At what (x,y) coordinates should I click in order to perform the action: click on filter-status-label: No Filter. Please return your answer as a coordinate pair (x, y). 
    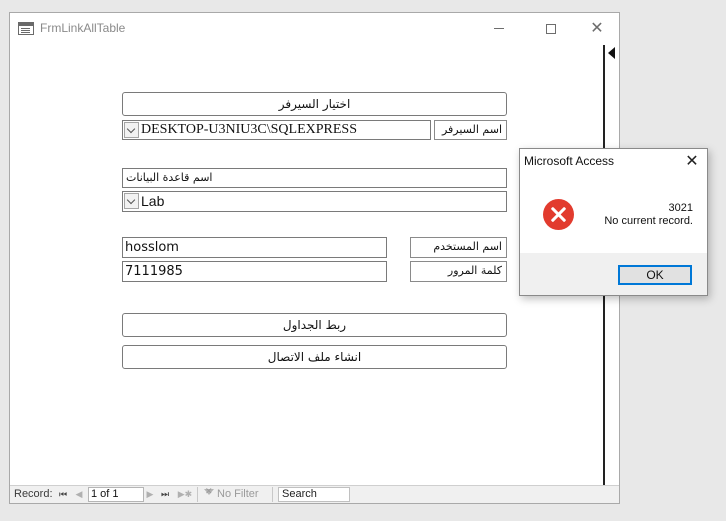
    Looking at the image, I should click on (238, 494).